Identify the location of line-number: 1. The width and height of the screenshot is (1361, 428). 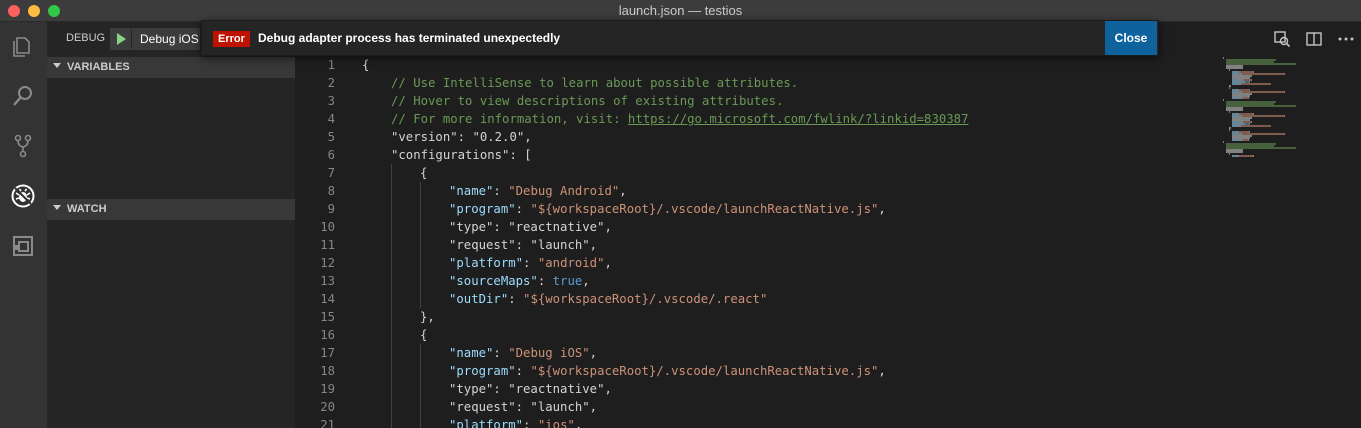
(331, 65).